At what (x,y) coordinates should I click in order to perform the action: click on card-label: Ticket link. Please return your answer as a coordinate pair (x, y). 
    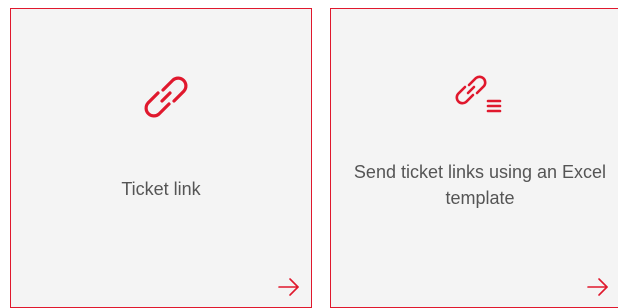
    Looking at the image, I should click on (161, 189).